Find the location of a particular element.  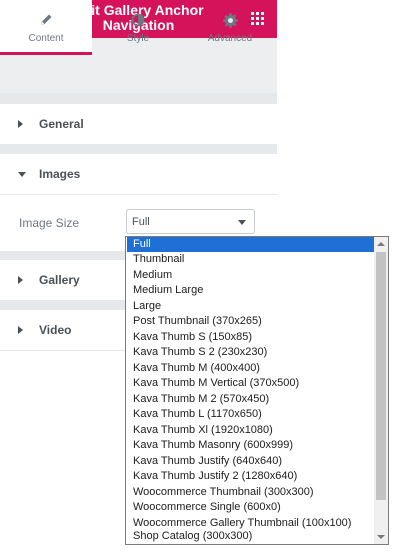

dropdown-option: Kava Thumb M (400x400) is located at coordinates (251, 368).